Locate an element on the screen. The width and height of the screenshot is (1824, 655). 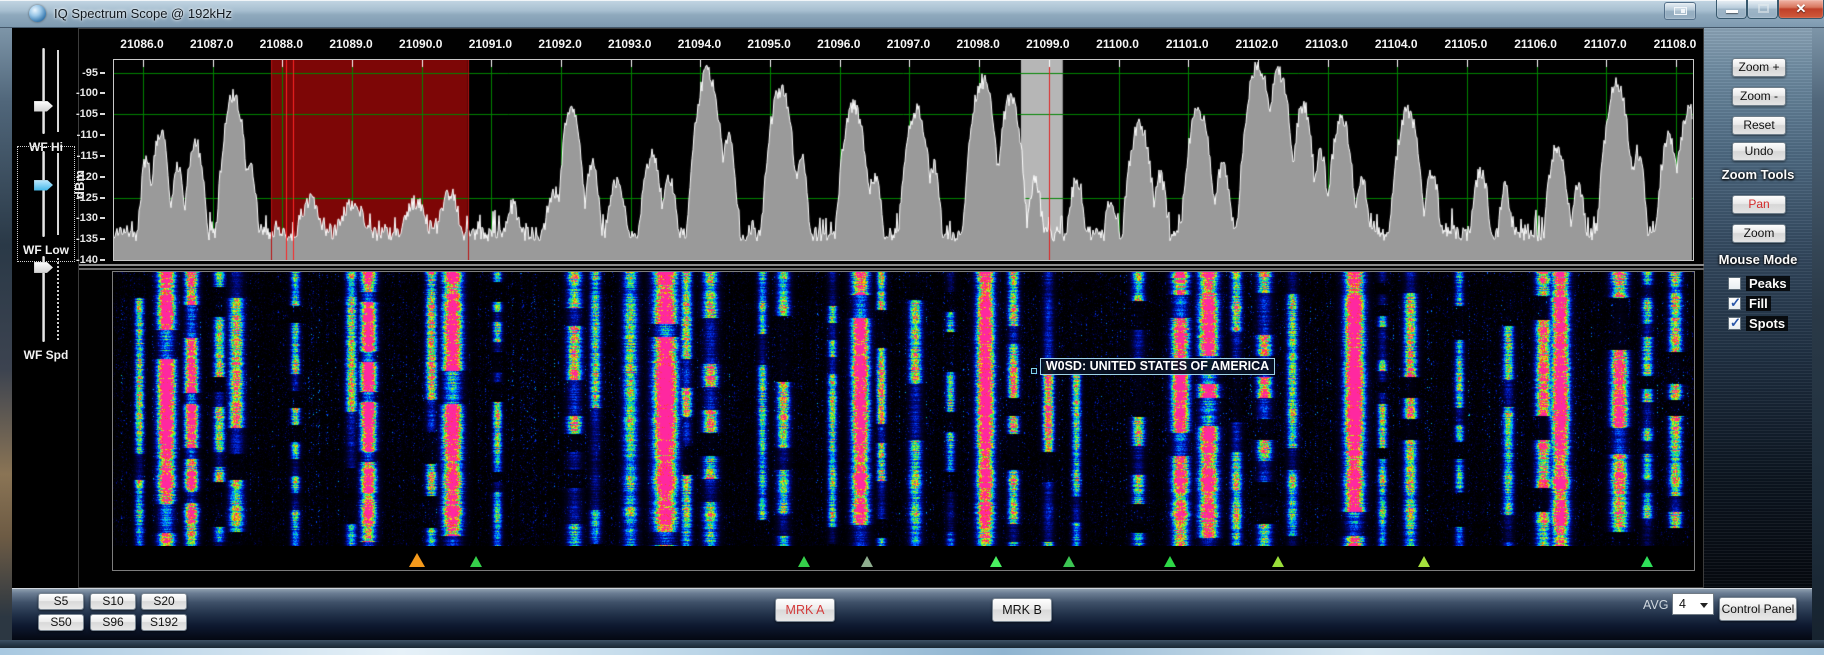
control-panel-button: Control Panel is located at coordinates (1758, 609).